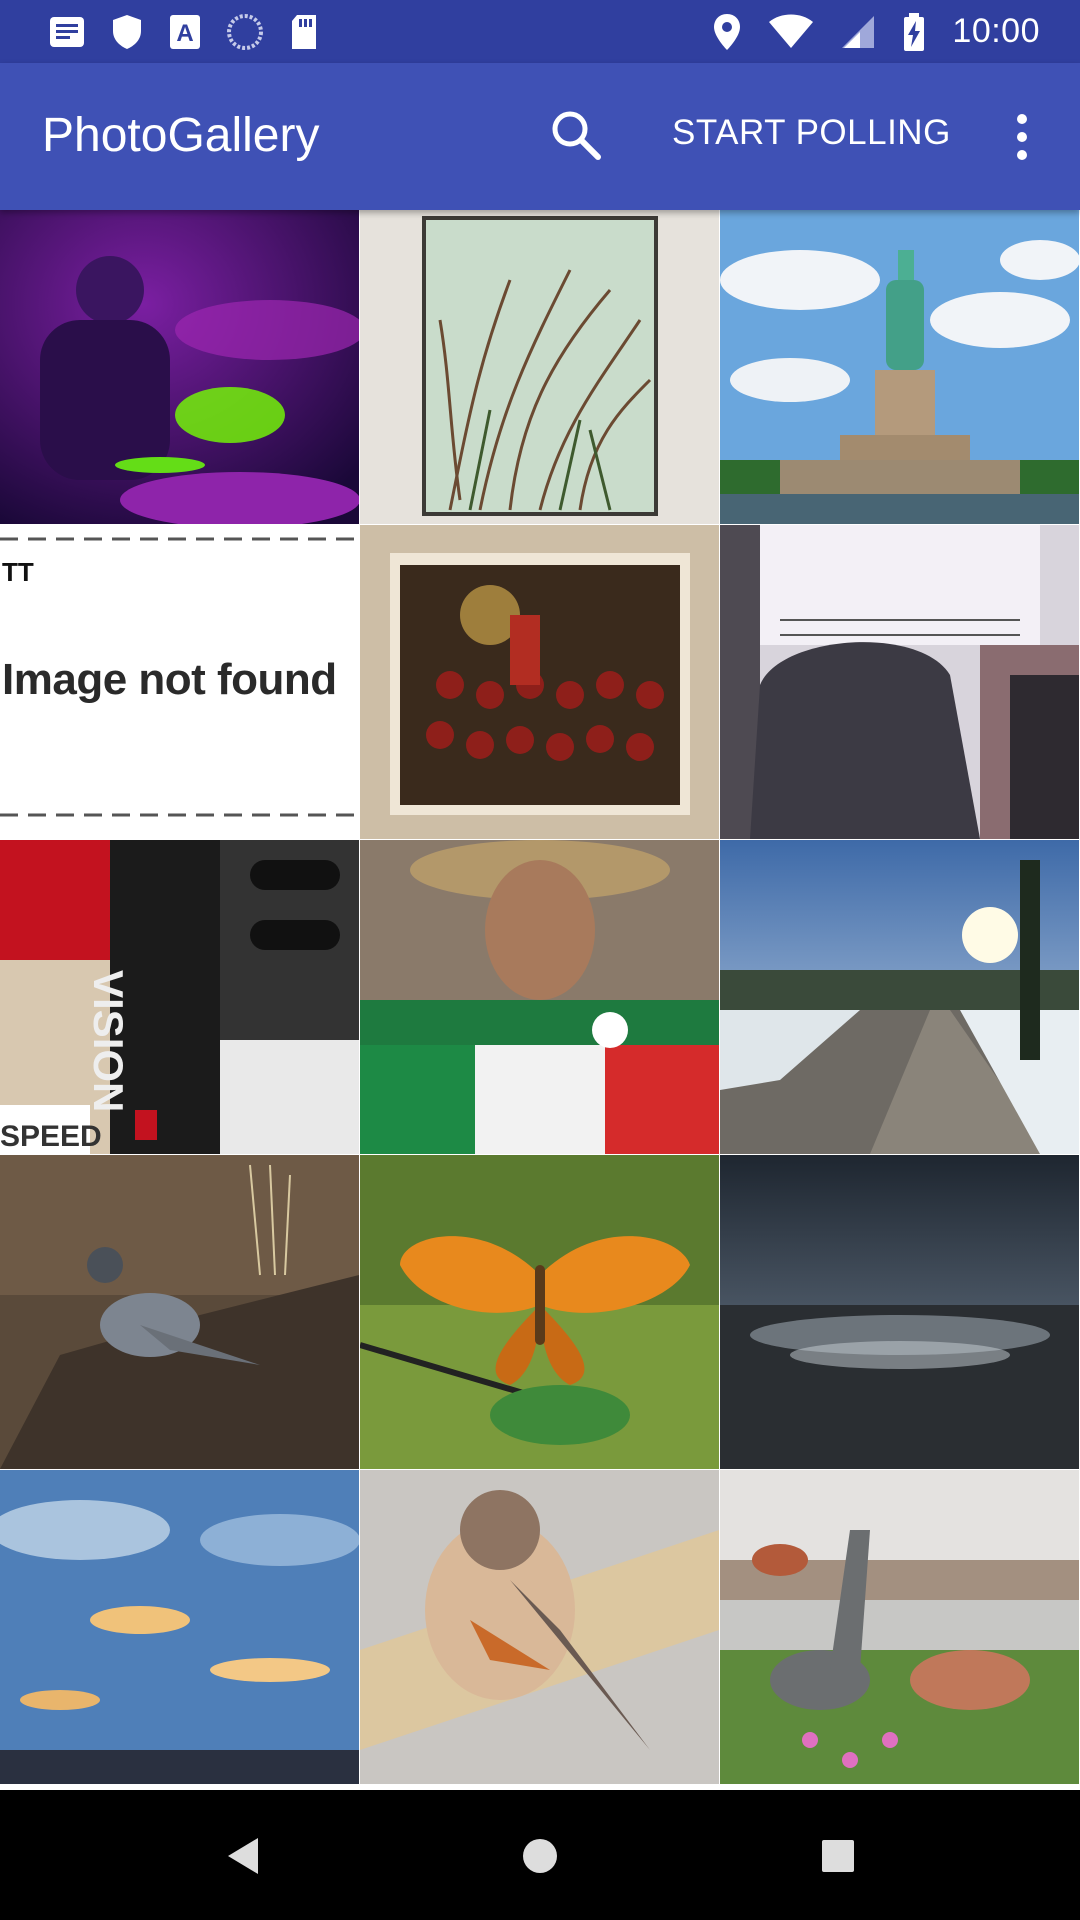 Image resolution: width=1080 pixels, height=1920 pixels. I want to click on photo-sea-sunset, so click(899, 1312).